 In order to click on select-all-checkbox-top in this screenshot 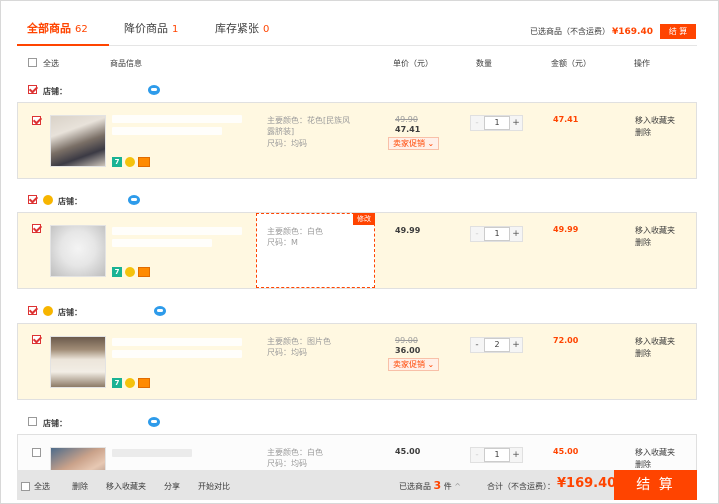, I will do `click(32, 62)`.